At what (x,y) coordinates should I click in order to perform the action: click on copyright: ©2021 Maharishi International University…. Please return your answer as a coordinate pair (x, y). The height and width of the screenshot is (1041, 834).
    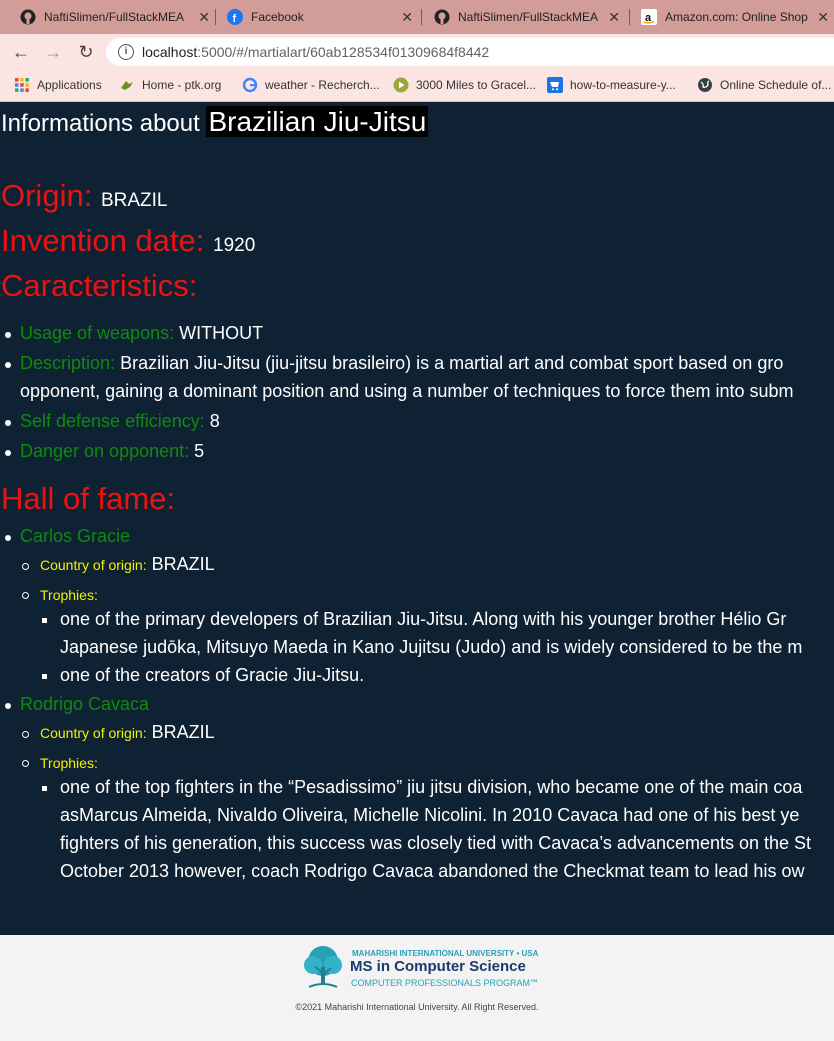
    Looking at the image, I should click on (417, 1007).